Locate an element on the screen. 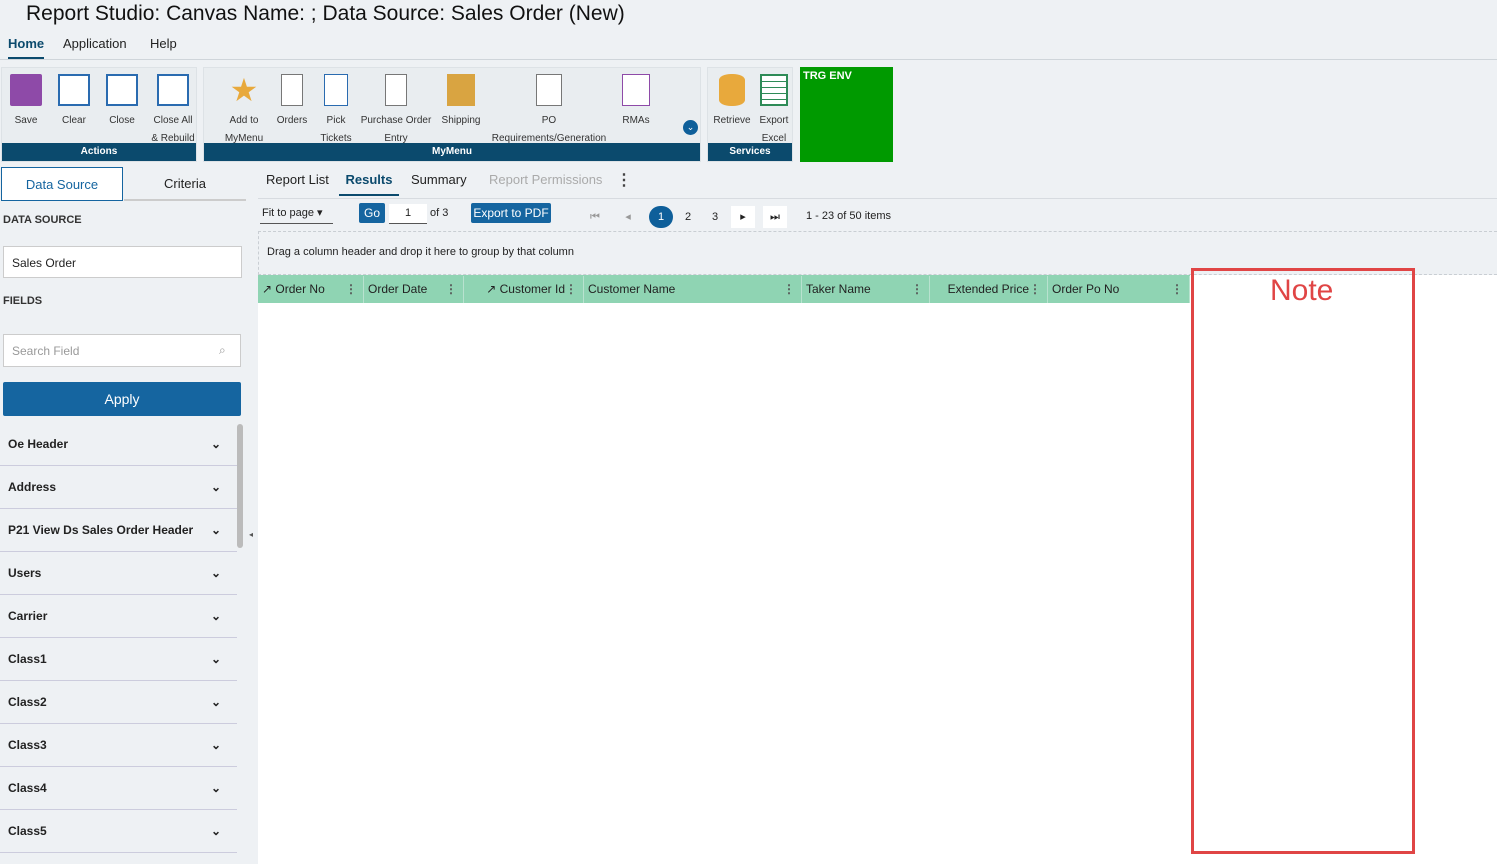 The width and height of the screenshot is (1497, 864). column-label: Order Date is located at coordinates (398, 289).